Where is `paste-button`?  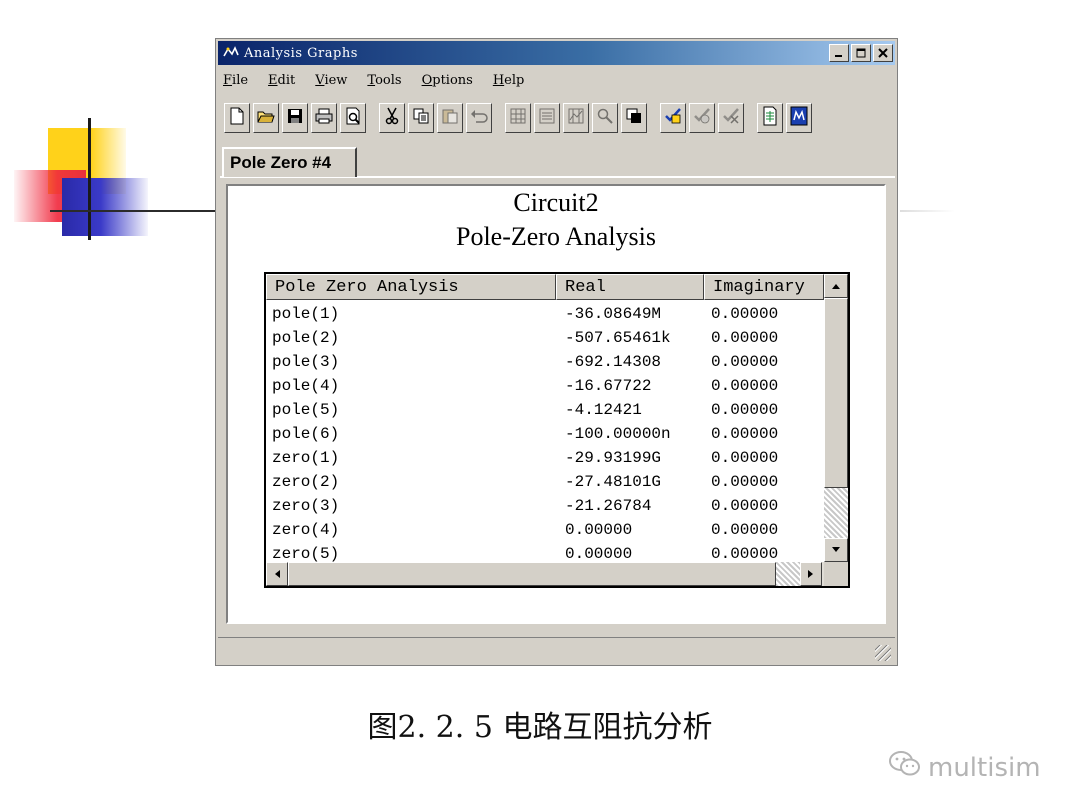
paste-button is located at coordinates (450, 118).